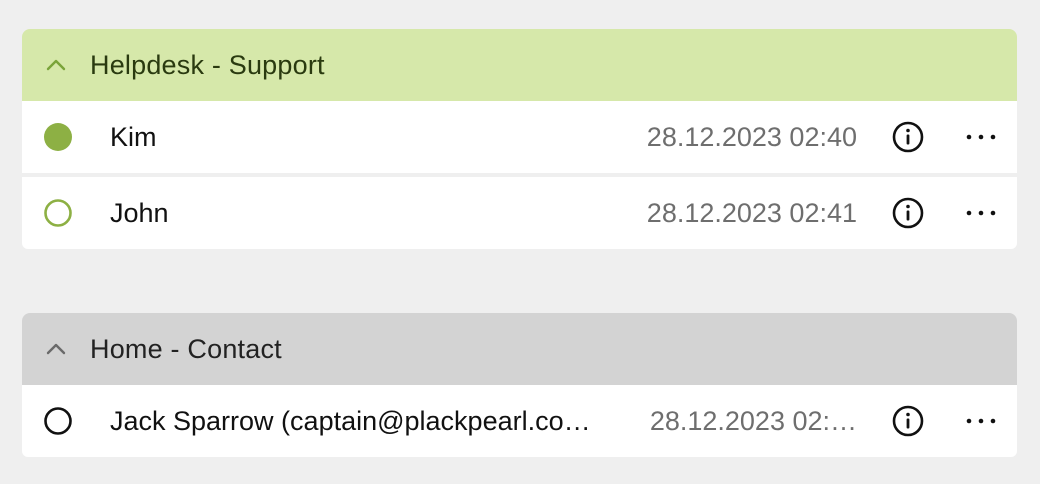 The width and height of the screenshot is (1040, 484). Describe the element at coordinates (186, 348) in the screenshot. I see `group-title: Home - Contact` at that location.